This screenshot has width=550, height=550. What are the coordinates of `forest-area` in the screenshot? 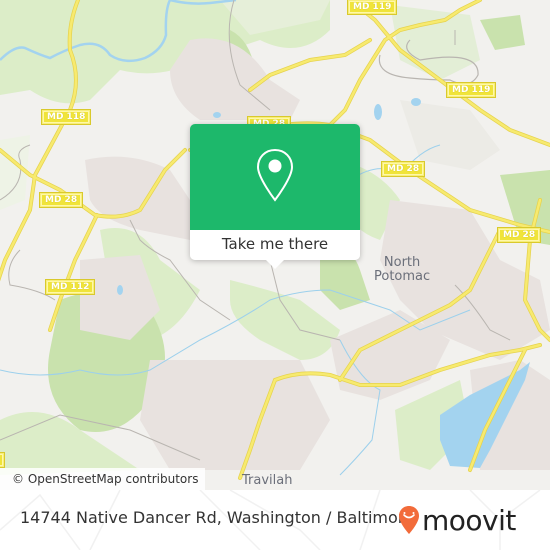 It's located at (502, 32).